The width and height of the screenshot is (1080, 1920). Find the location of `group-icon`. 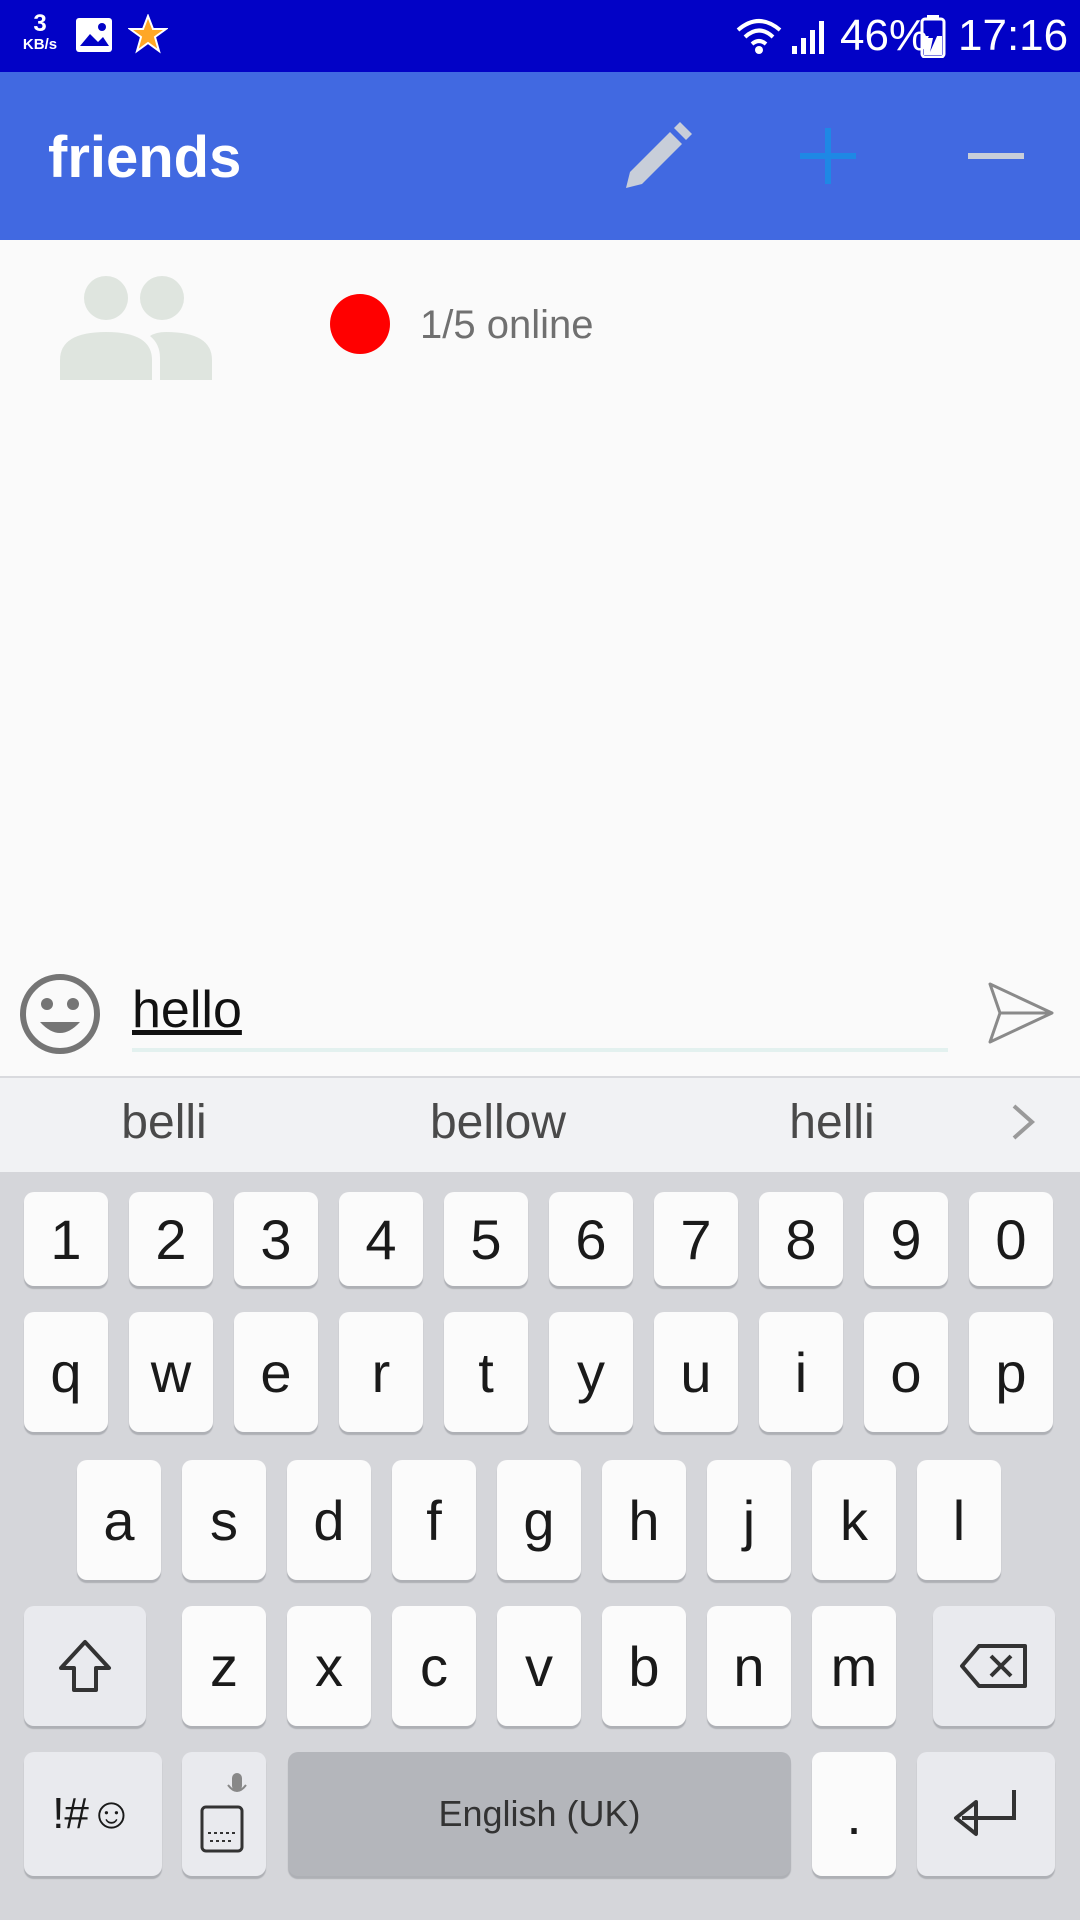

group-icon is located at coordinates (136, 328).